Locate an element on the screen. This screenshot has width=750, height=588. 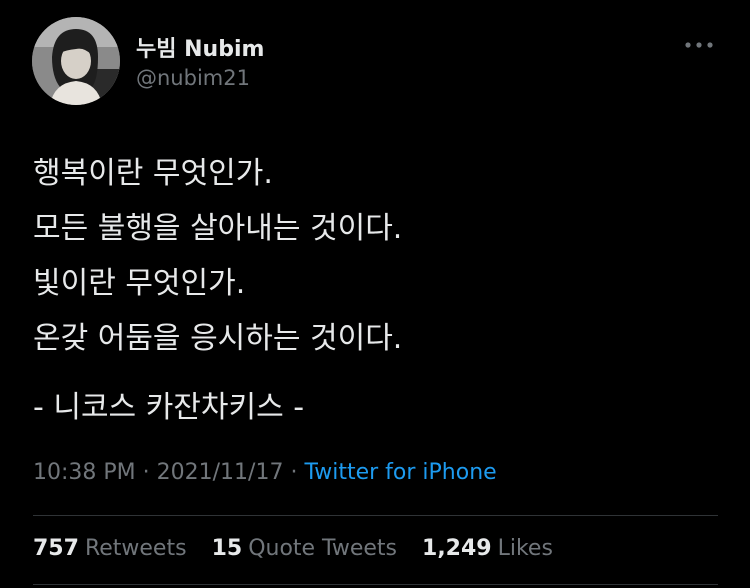
avatar is located at coordinates (76, 61).